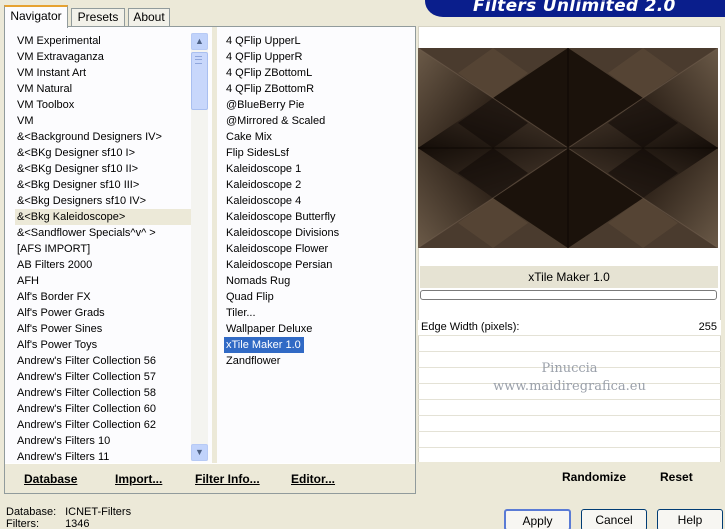 The width and height of the screenshot is (725, 529). Describe the element at coordinates (104, 313) in the screenshot. I see `category-item: Alf's Power Grads` at that location.